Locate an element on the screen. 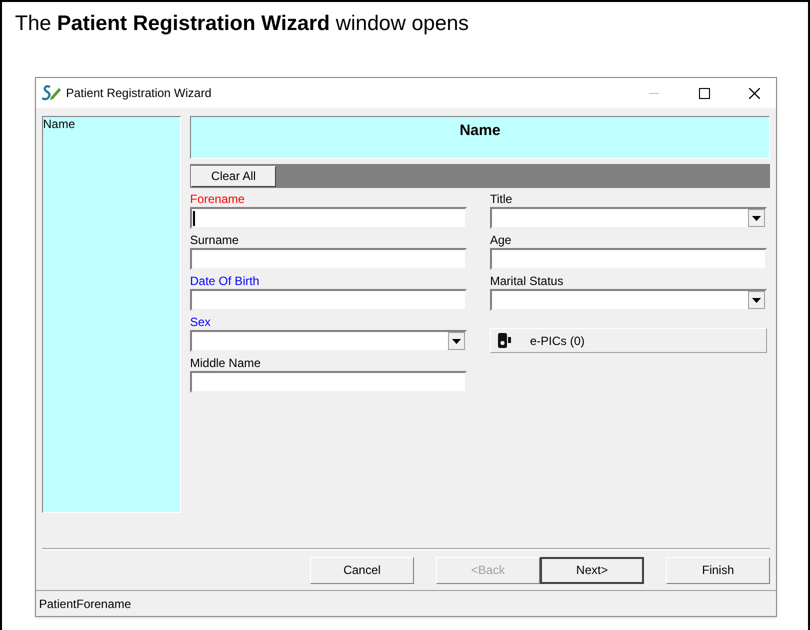 The width and height of the screenshot is (810, 630). wizard-button: Cancel is located at coordinates (362, 570).